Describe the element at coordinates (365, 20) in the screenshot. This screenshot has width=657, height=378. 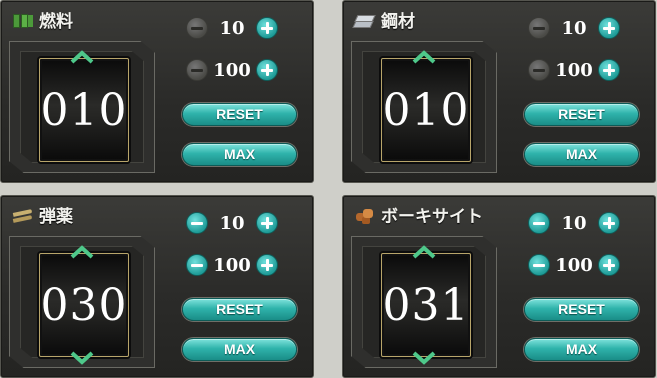
I see `steel-icon` at that location.